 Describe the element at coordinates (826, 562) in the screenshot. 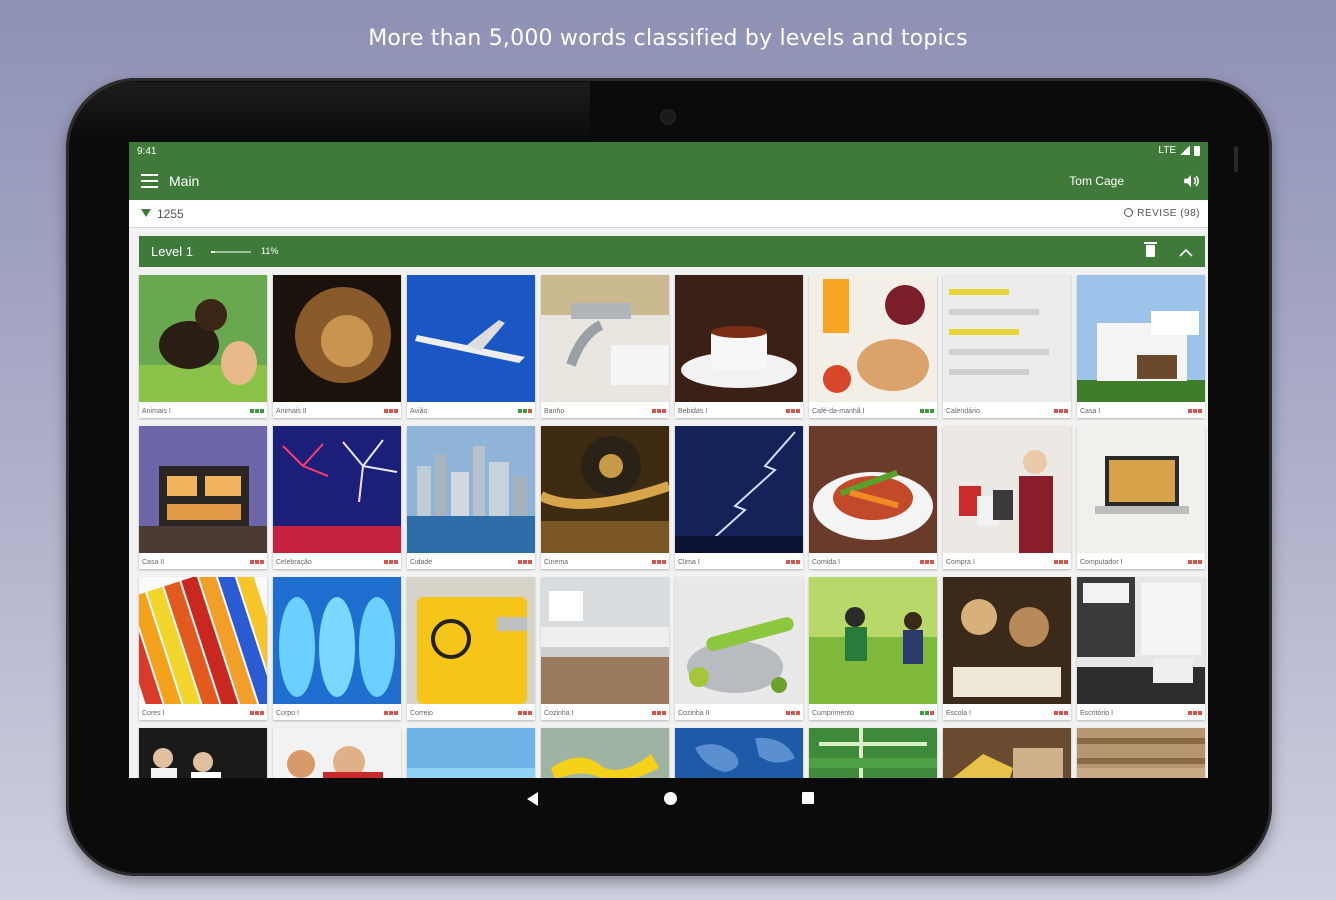

I see `topic-caption: Comida I` at that location.